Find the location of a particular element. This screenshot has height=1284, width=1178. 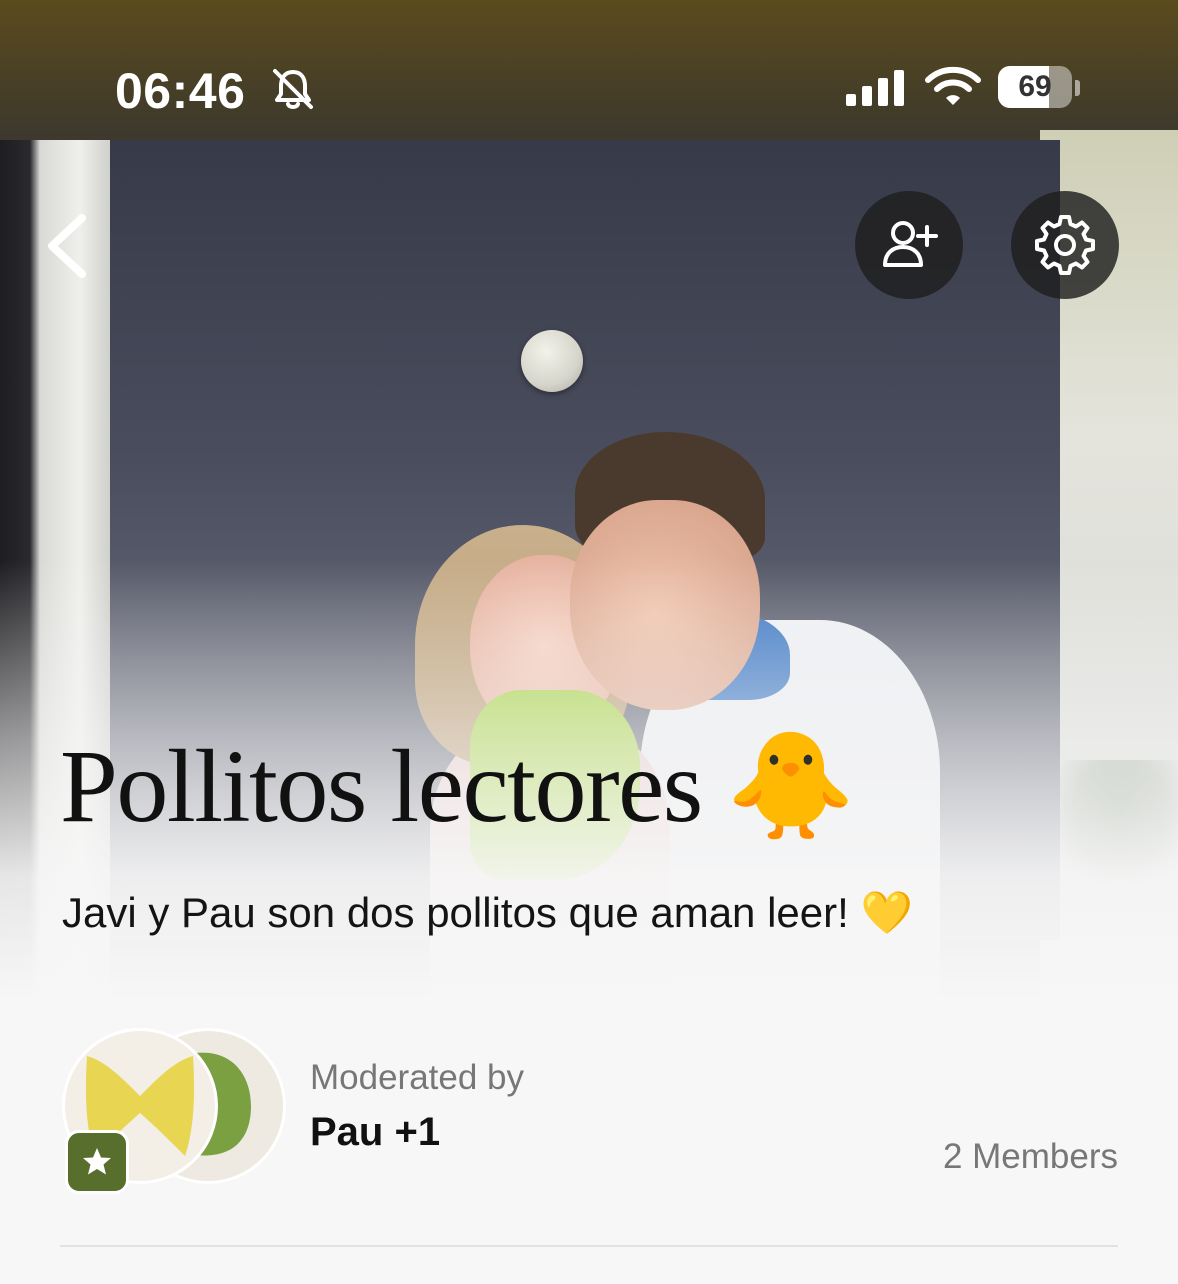

section-divider is located at coordinates (589, 1246).